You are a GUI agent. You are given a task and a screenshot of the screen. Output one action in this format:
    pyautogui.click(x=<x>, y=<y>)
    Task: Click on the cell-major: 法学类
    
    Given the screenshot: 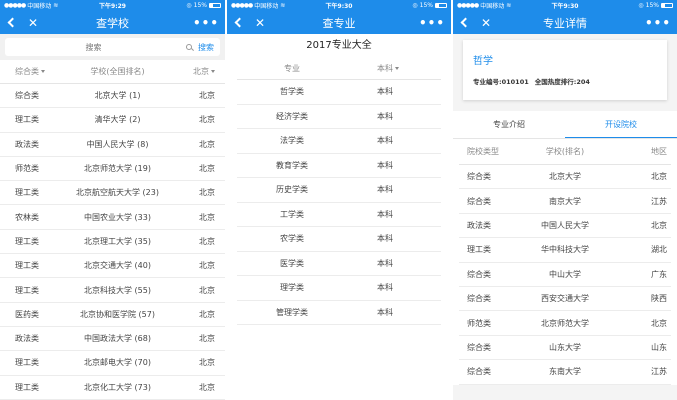 What is the action you would take?
    pyautogui.click(x=292, y=141)
    